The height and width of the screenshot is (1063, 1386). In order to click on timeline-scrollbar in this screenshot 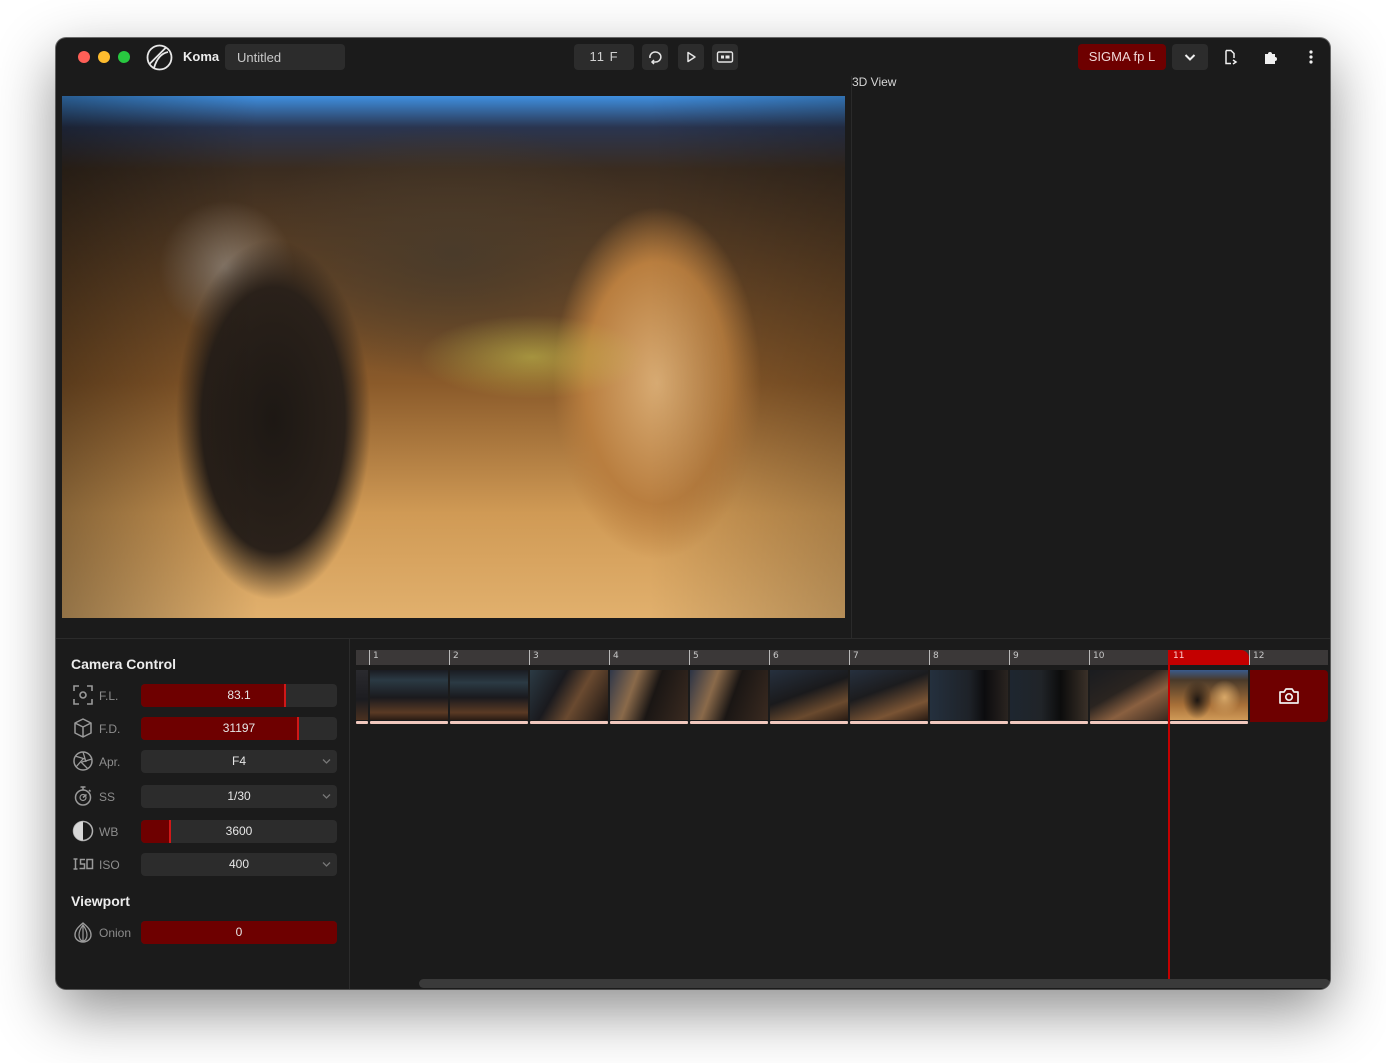, I will do `click(874, 983)`.